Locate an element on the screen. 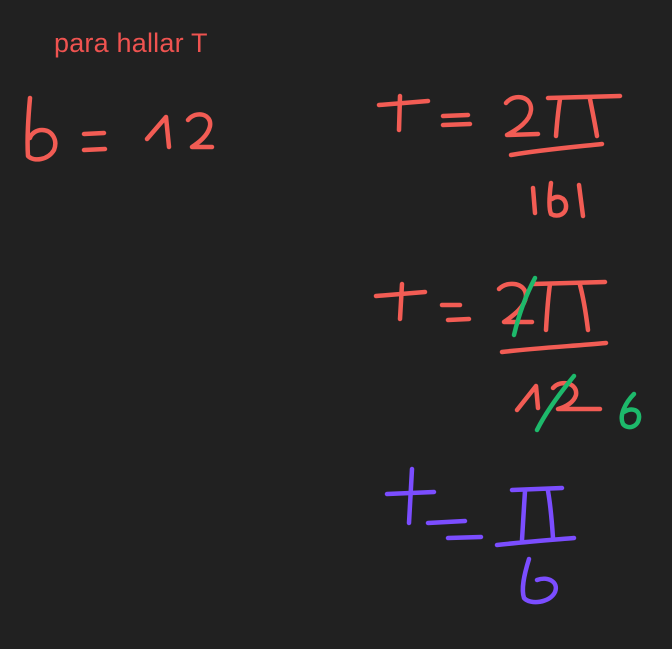 The height and width of the screenshot is (649, 672). given-equation: b = 12 is located at coordinates (120, 128).